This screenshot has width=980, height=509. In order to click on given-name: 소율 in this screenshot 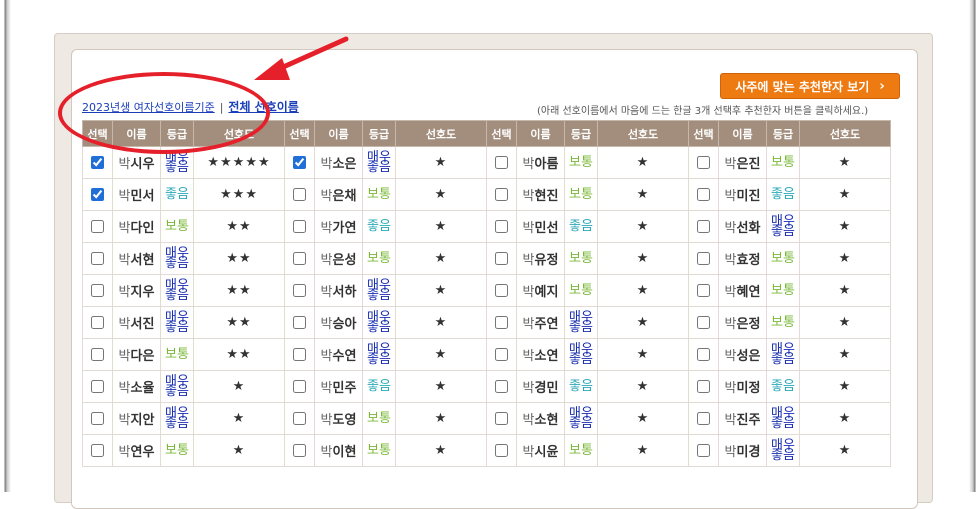, I will do `click(142, 388)`.